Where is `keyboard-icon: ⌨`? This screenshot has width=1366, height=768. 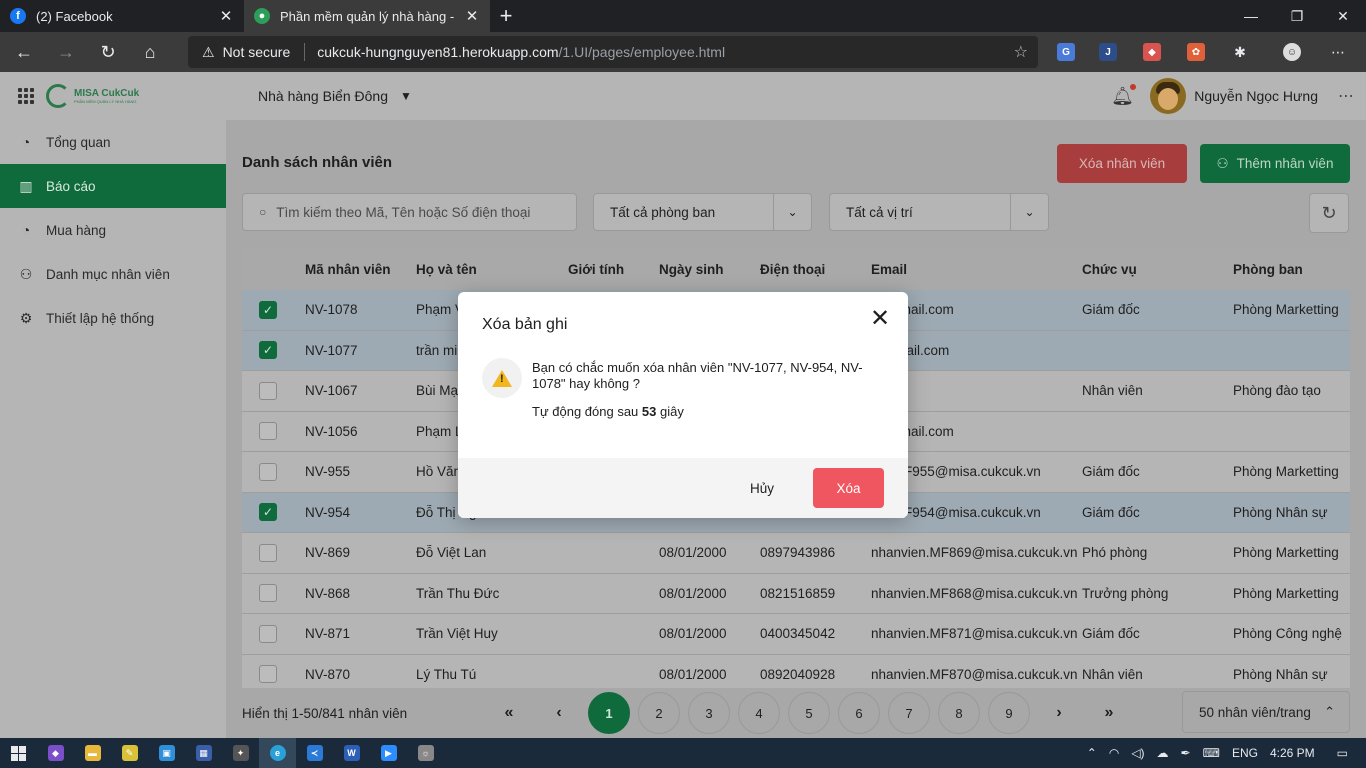 keyboard-icon: ⌨ is located at coordinates (1211, 753).